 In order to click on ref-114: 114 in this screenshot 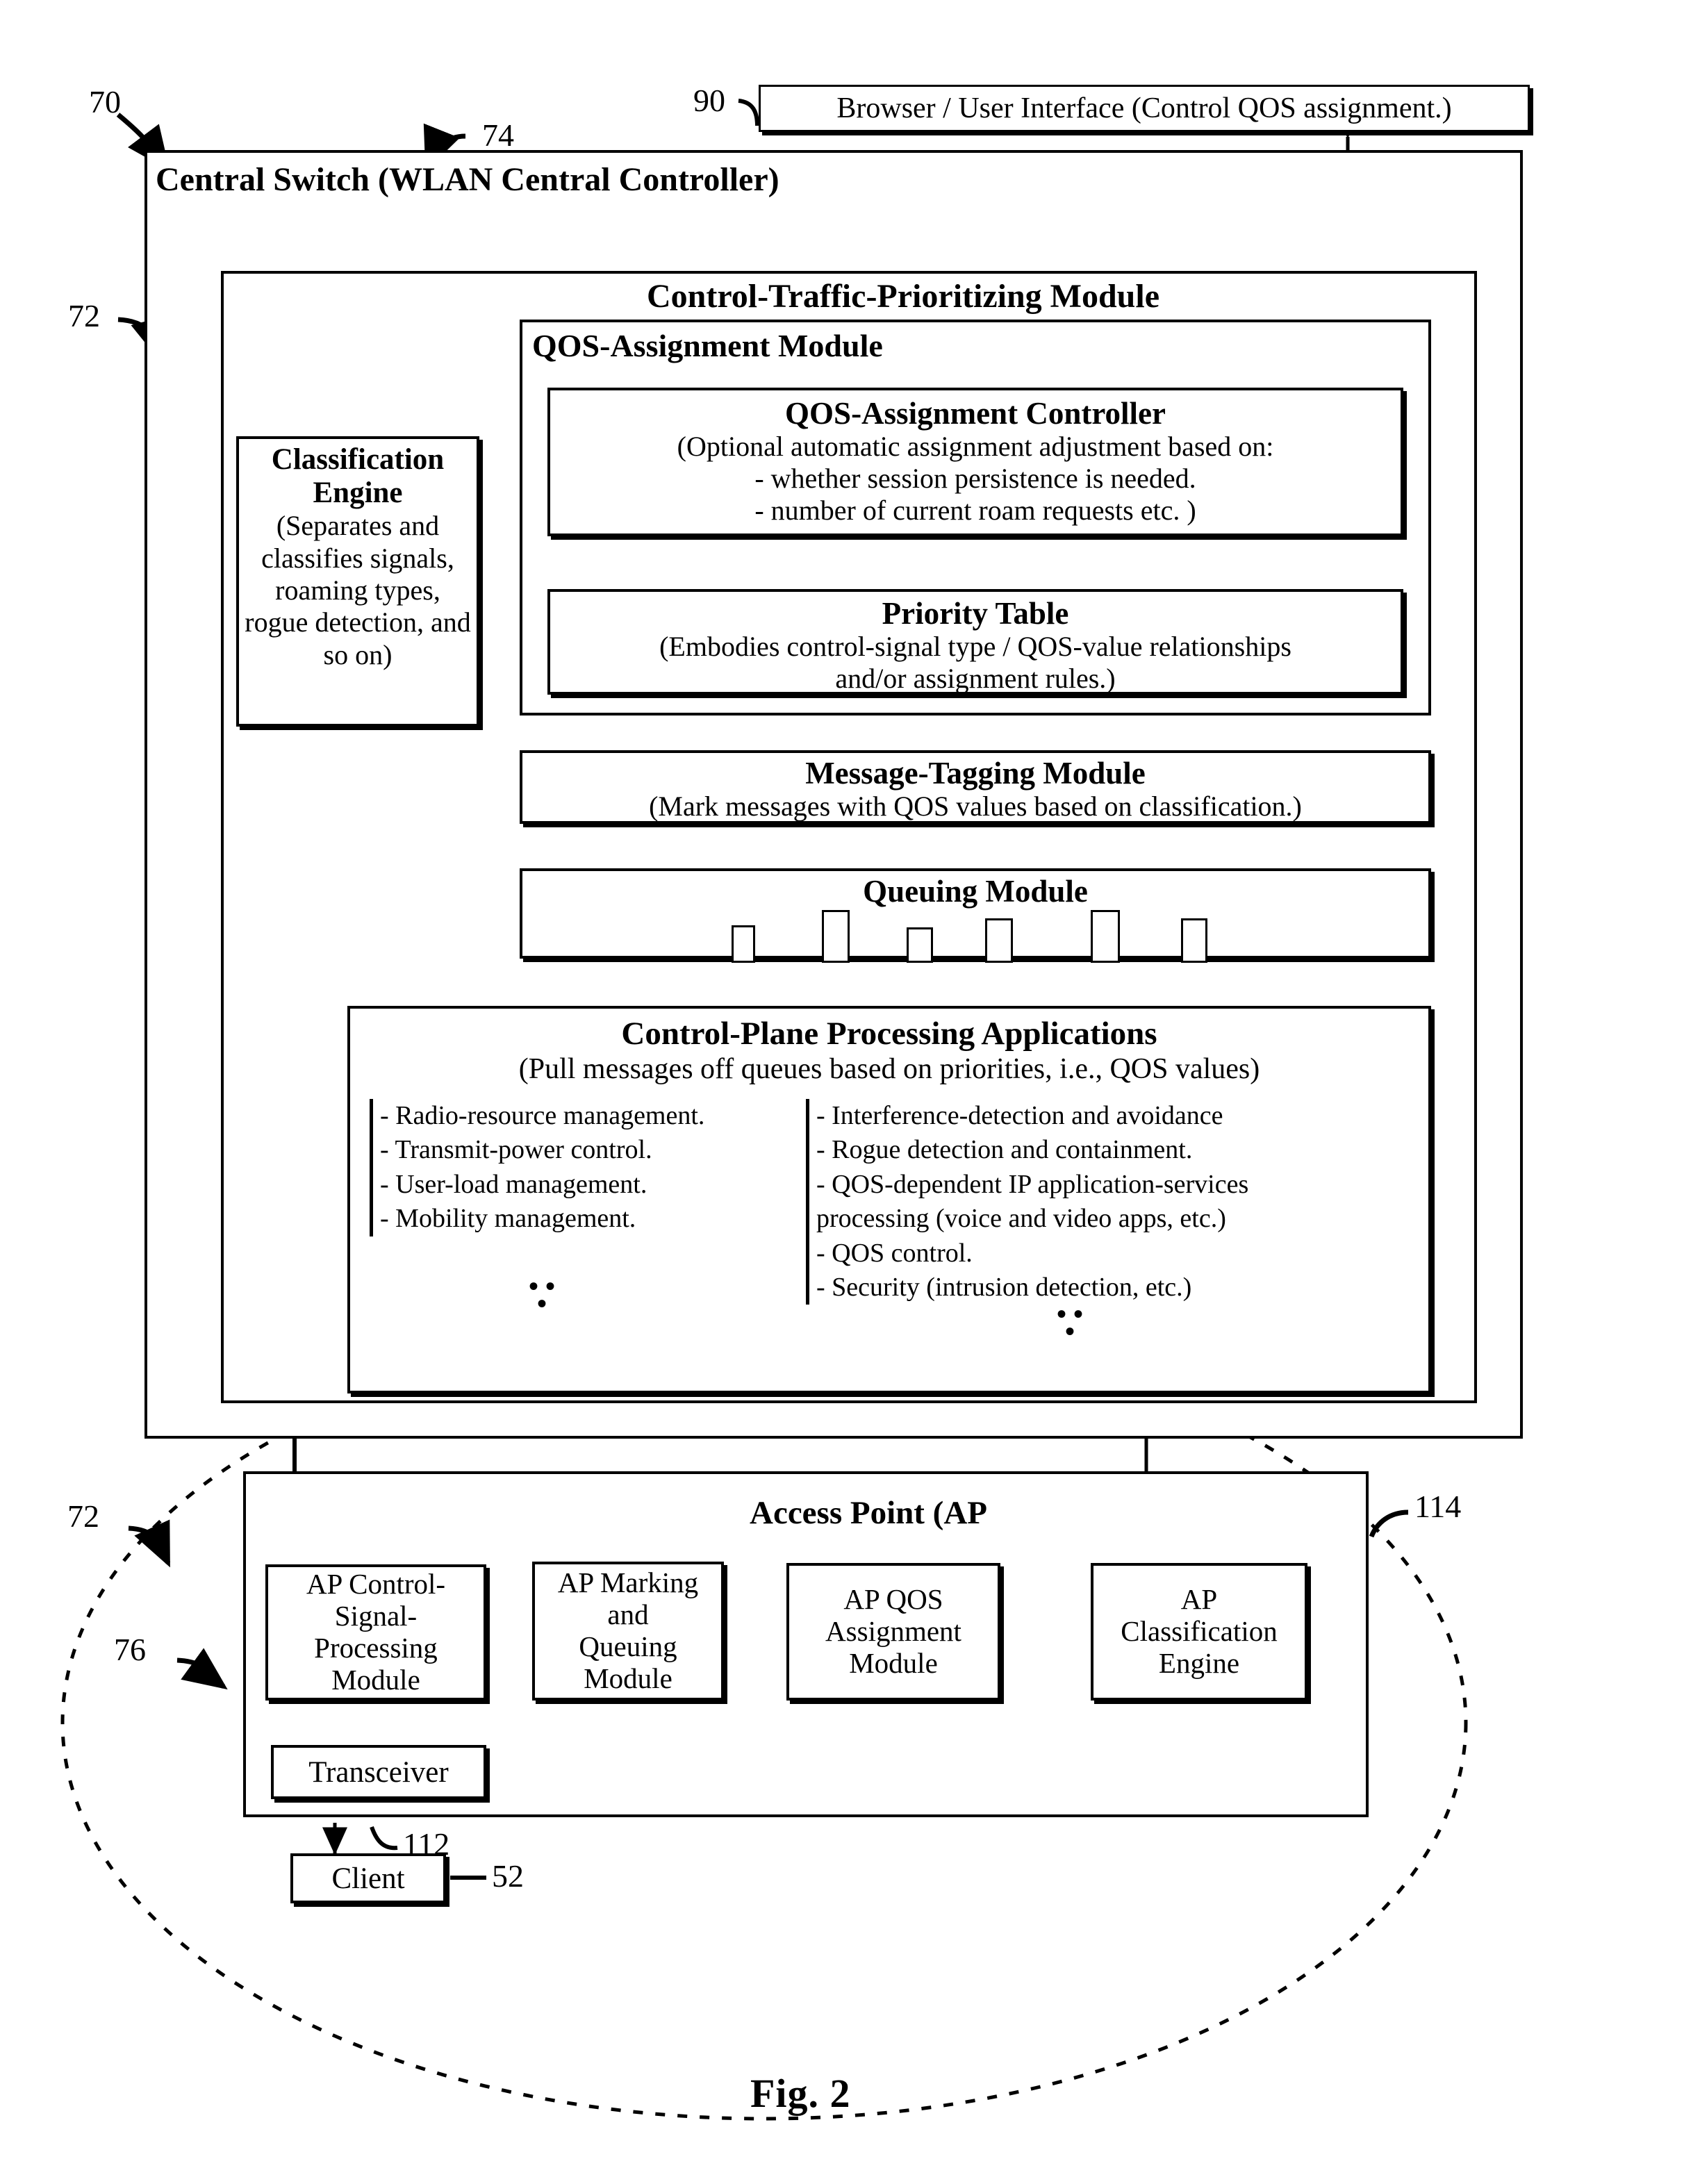, I will do `click(1438, 1506)`.